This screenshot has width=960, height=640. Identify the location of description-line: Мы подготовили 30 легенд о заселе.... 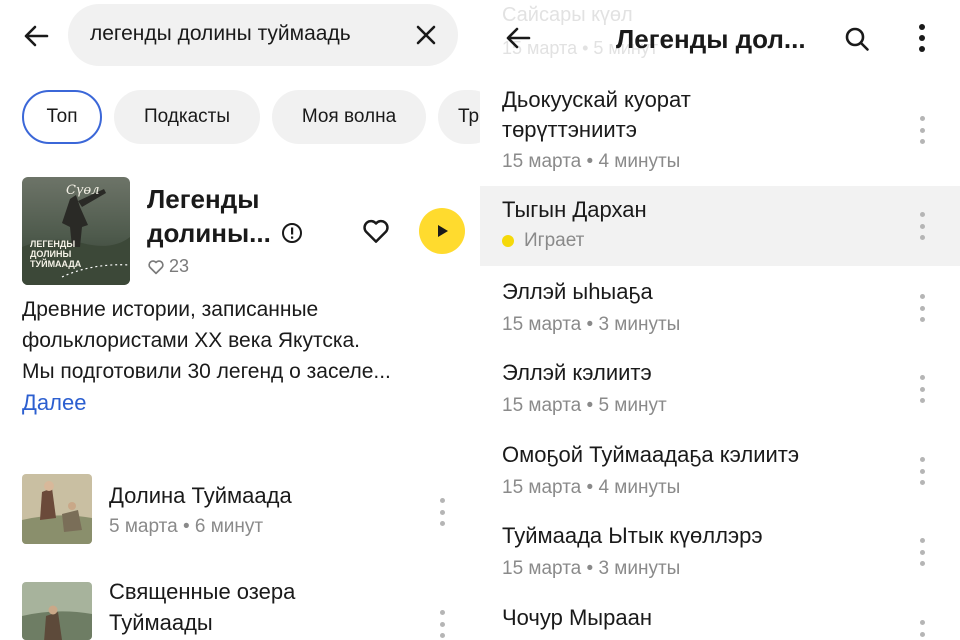
(206, 371).